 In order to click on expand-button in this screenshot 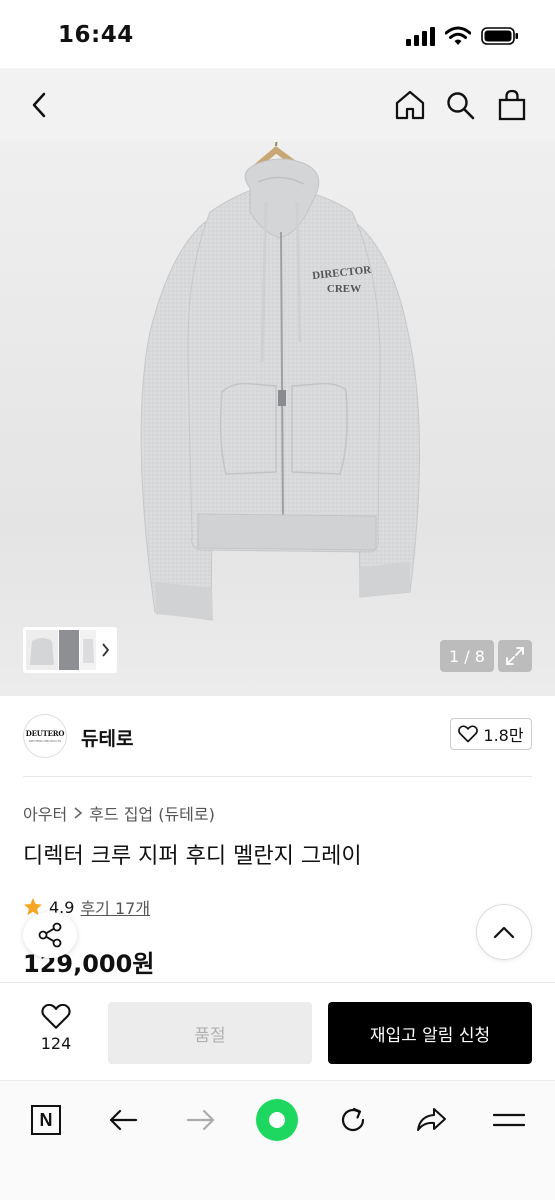, I will do `click(515, 656)`.